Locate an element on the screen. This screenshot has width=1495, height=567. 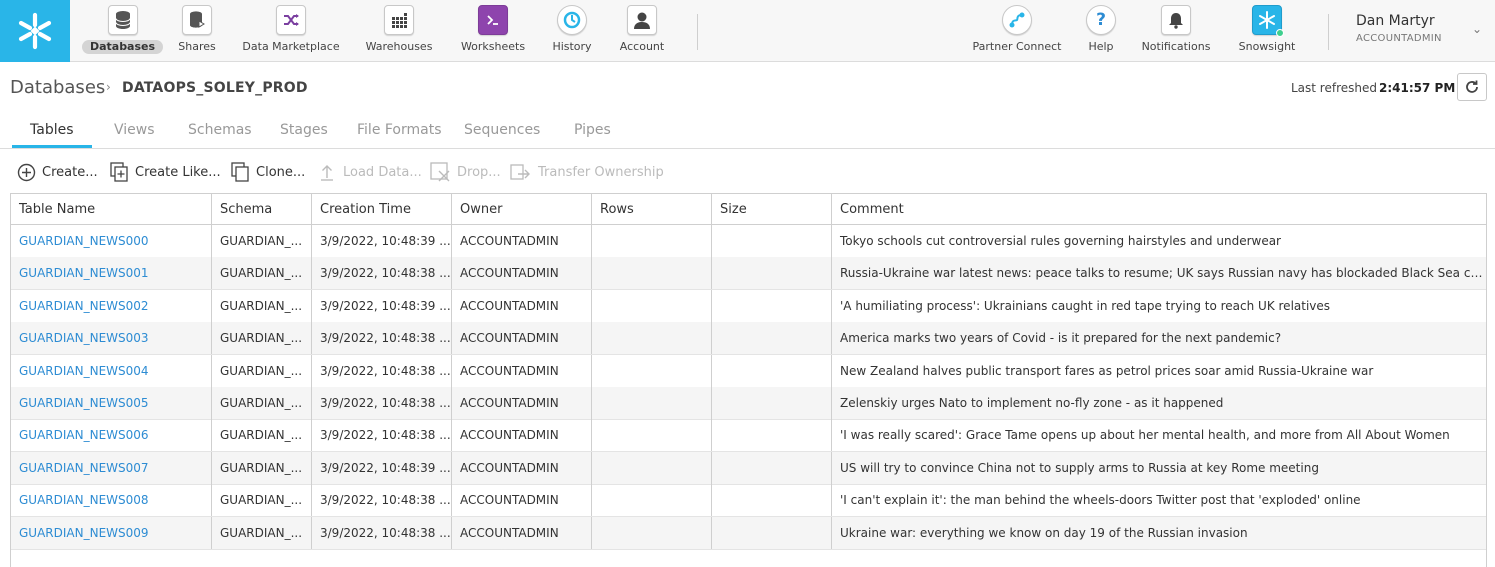
nav-data-marketplace: Data Marketplace is located at coordinates (291, 31).